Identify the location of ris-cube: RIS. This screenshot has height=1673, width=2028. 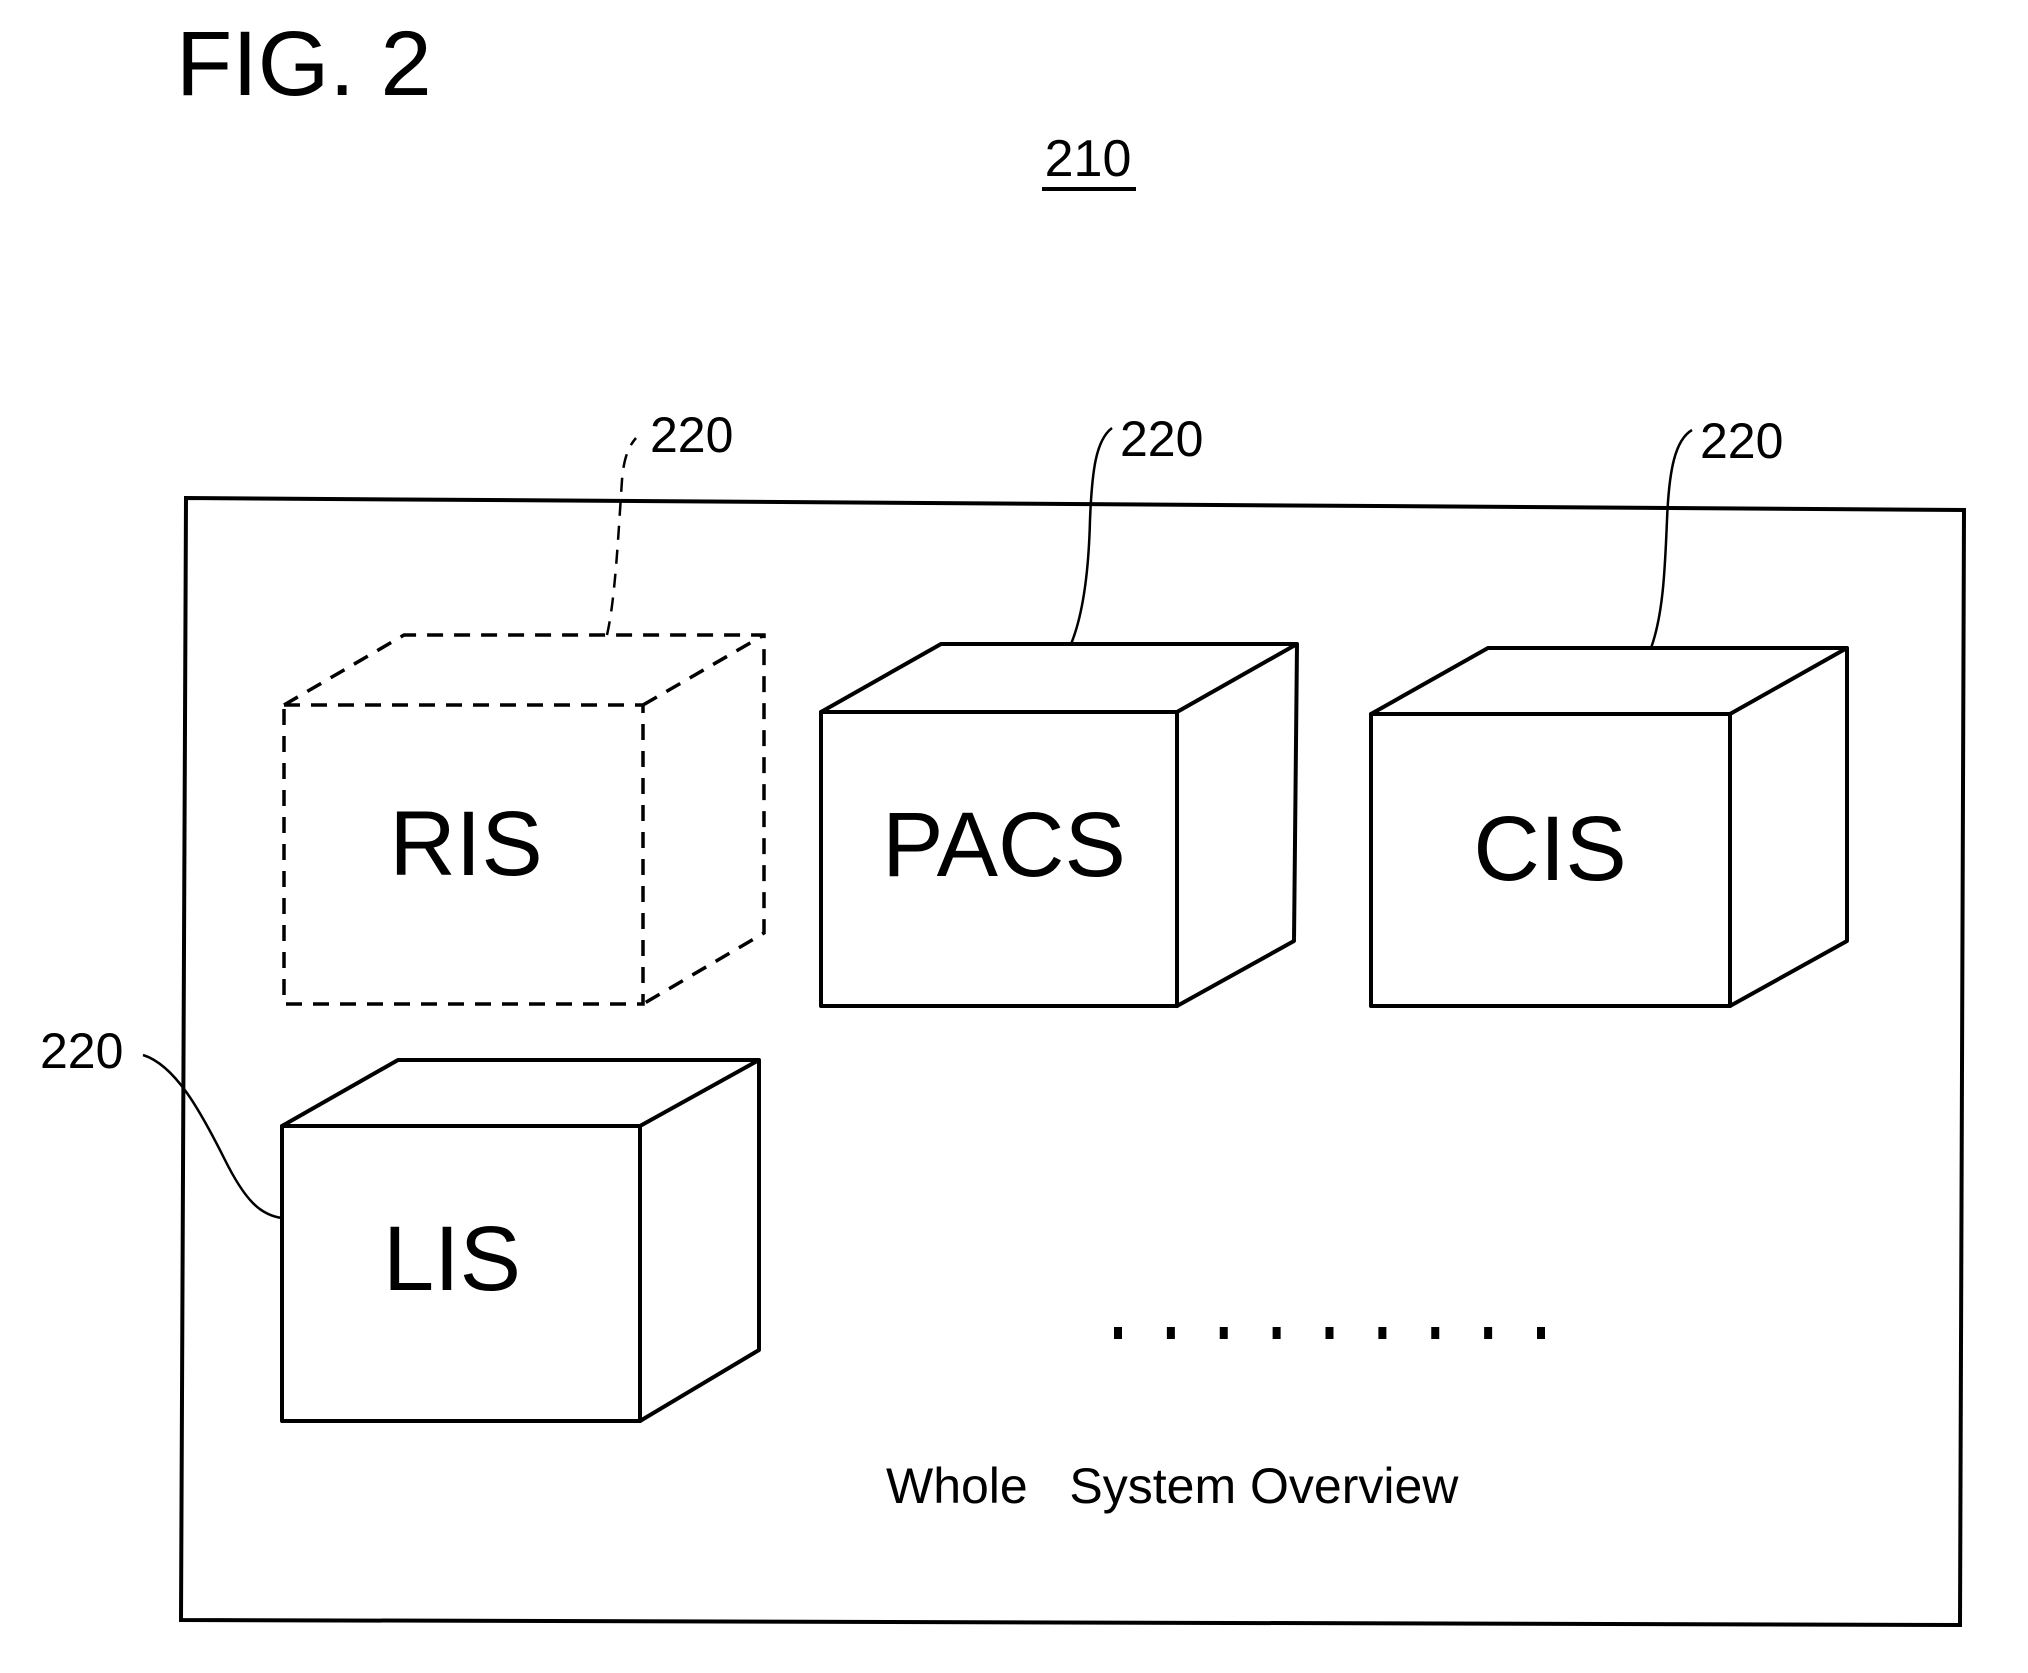
(524, 819).